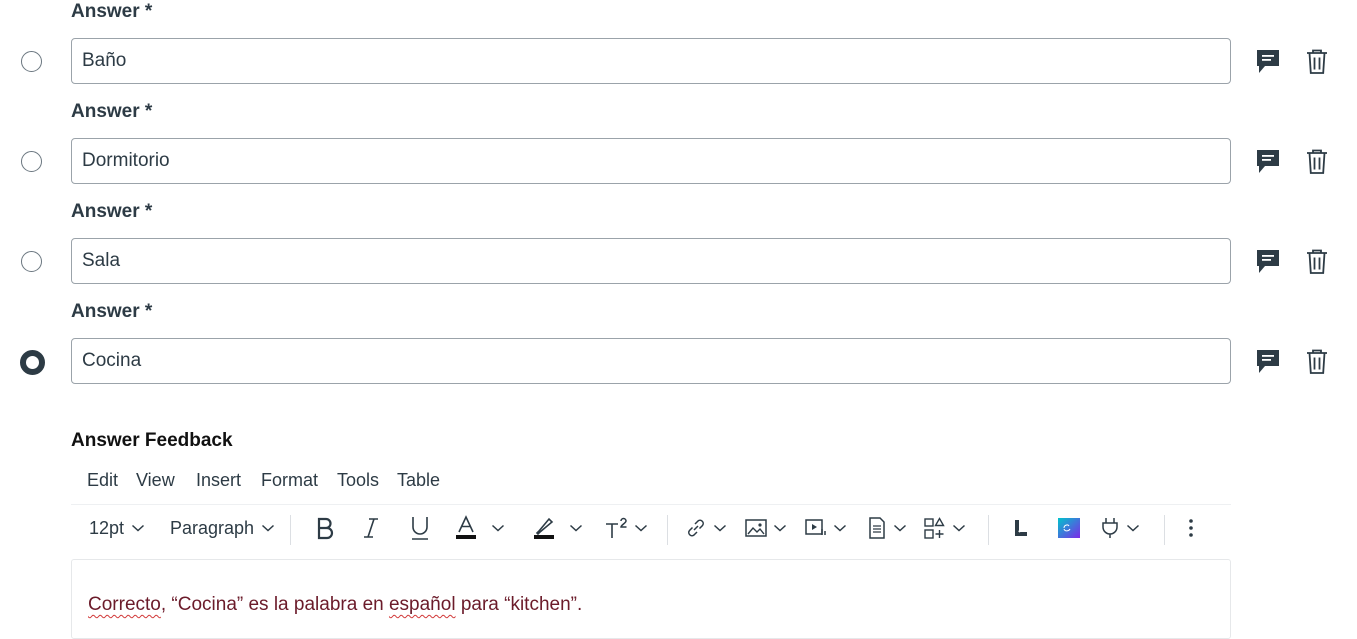  I want to click on italic-icon, so click(371, 528).